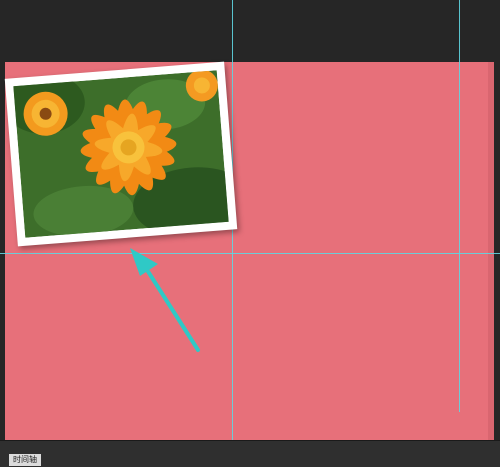 This screenshot has height=467, width=500. What do you see at coordinates (165, 300) in the screenshot?
I see `annotation-arrow-icon` at bounding box center [165, 300].